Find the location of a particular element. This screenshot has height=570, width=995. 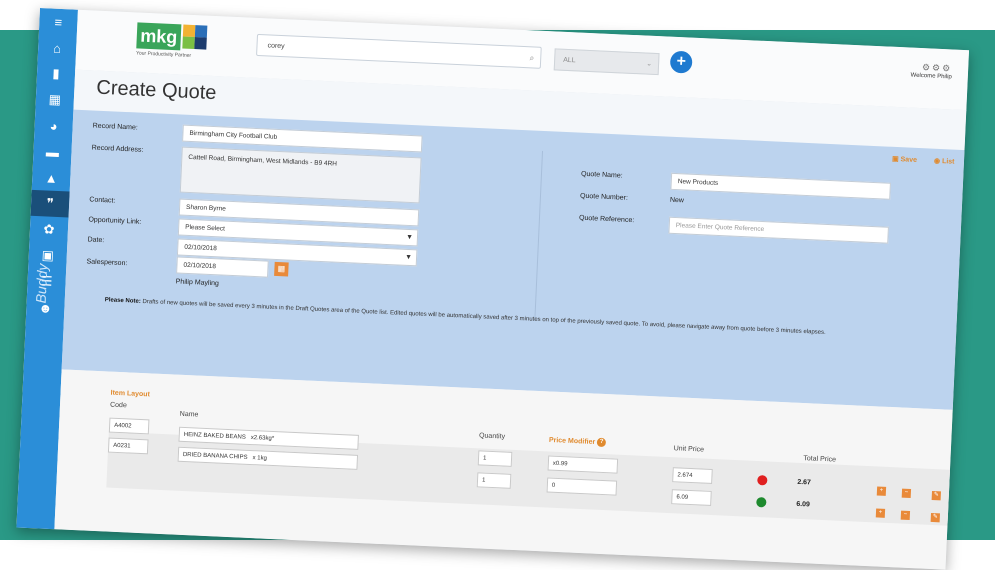

row-size: x2.63kg* is located at coordinates (262, 439).